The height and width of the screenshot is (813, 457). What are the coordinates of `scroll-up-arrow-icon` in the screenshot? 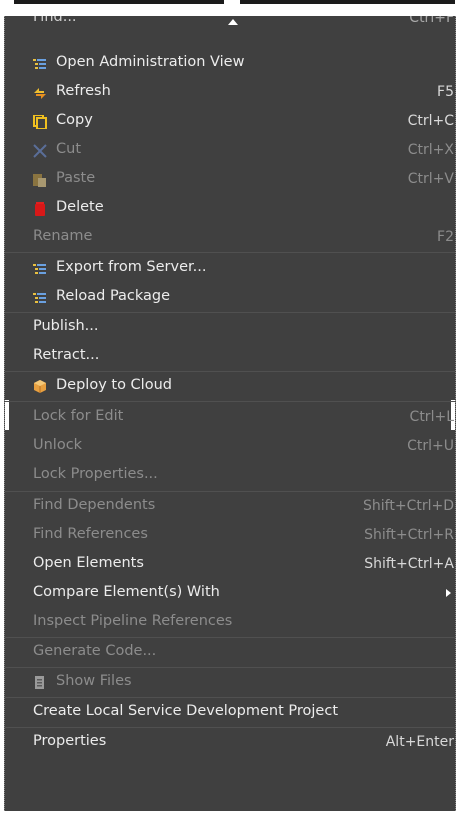 It's located at (233, 22).